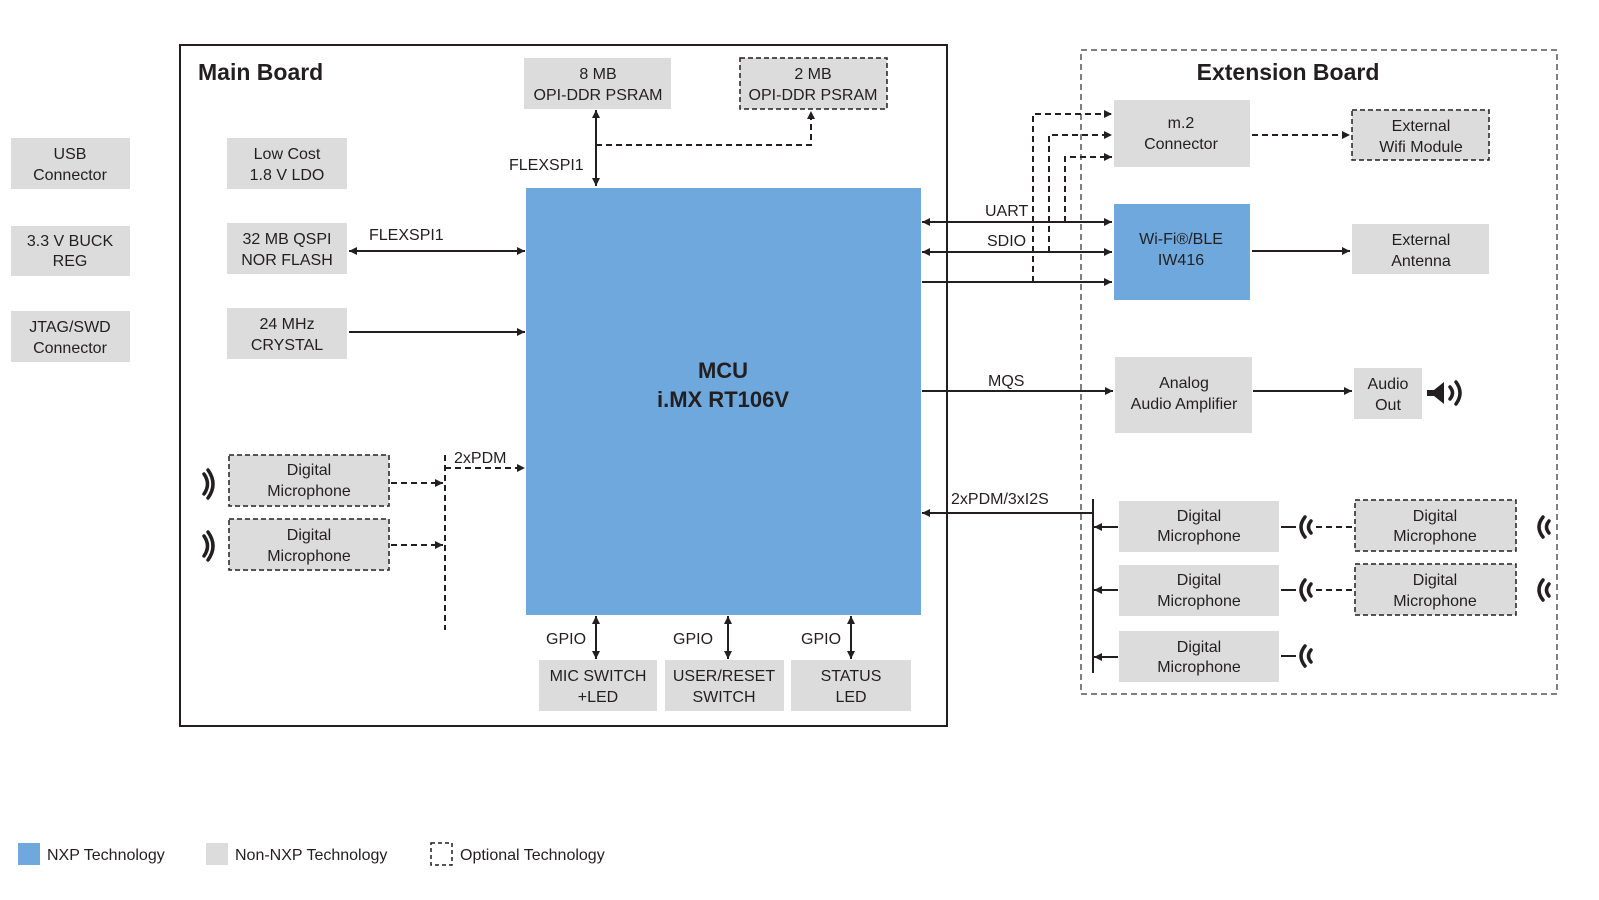  What do you see at coordinates (441, 854) in the screenshot?
I see `legend-swatch-optional` at bounding box center [441, 854].